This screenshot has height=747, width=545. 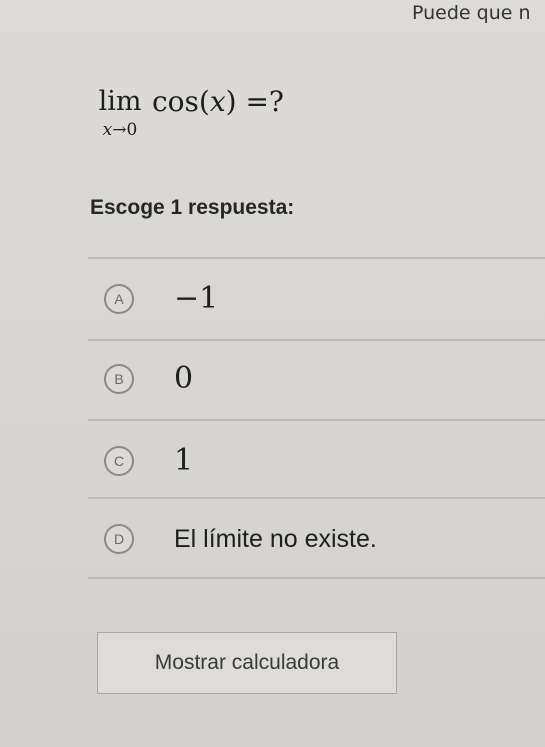 I want to click on function-name: cos(, so click(x=181, y=101).